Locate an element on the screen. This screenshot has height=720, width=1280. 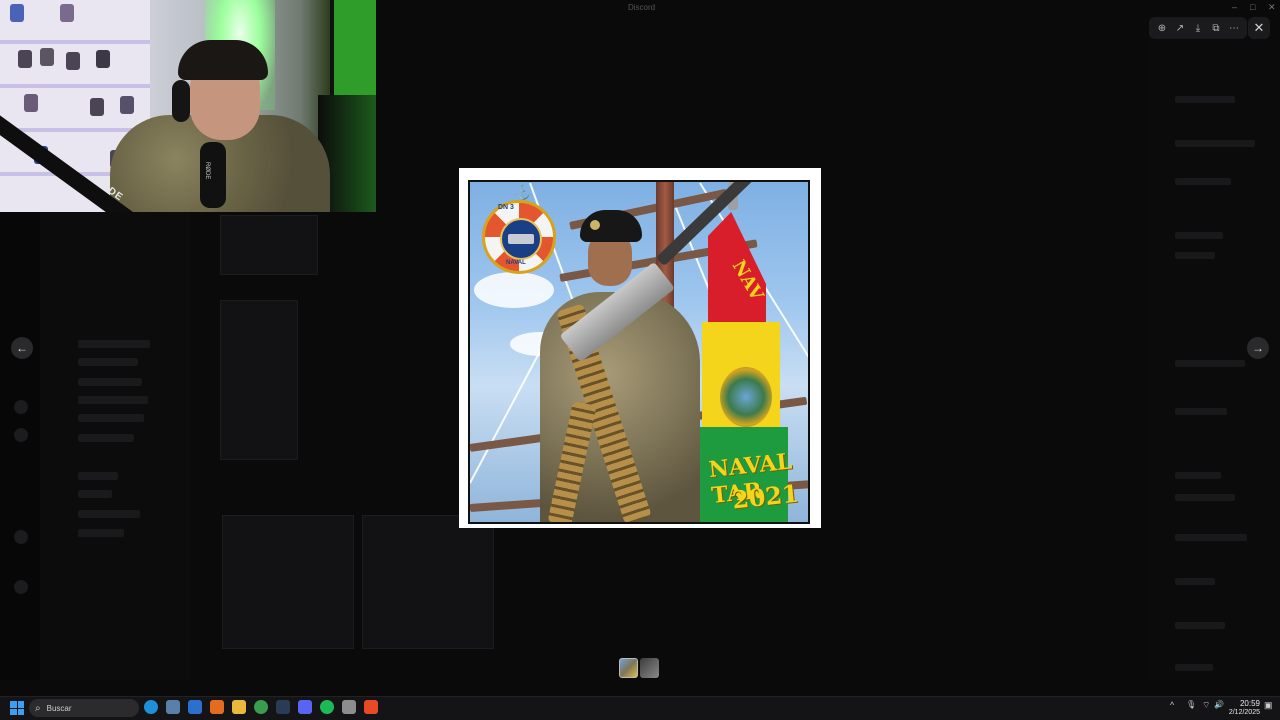
window-close-button: ✕ is located at coordinates (1272, 7).